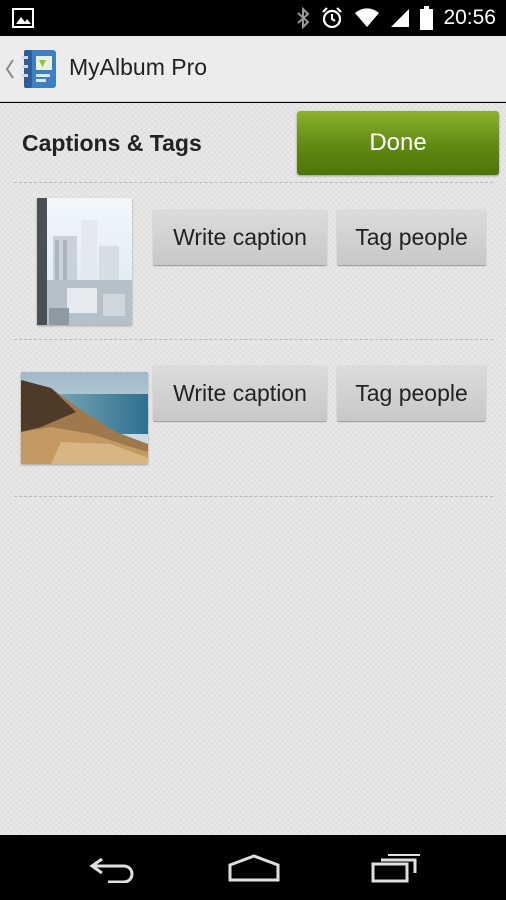  Describe the element at coordinates (396, 868) in the screenshot. I see `recent-apps-icon` at that location.